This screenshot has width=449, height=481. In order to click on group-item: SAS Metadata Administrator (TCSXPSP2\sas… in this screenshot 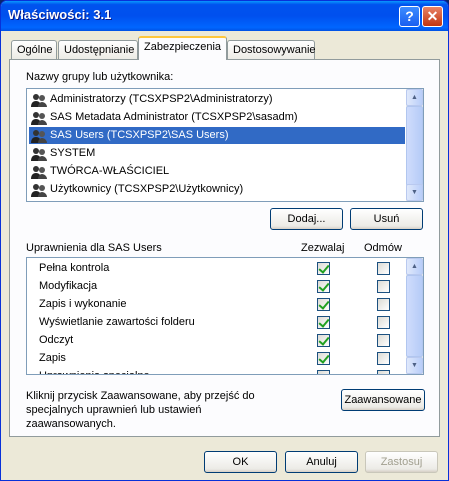, I will do `click(217, 117)`.